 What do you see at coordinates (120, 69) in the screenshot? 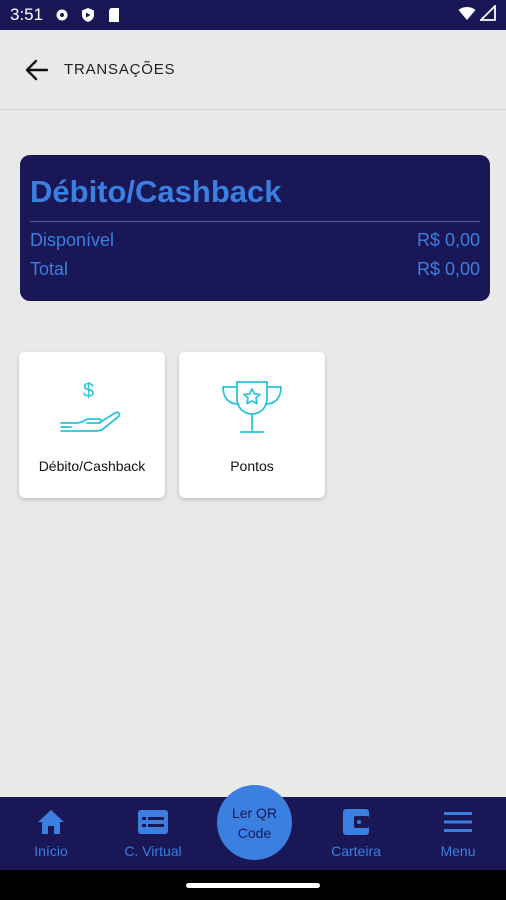
I see `page-title: TRANSAÇÕES` at bounding box center [120, 69].